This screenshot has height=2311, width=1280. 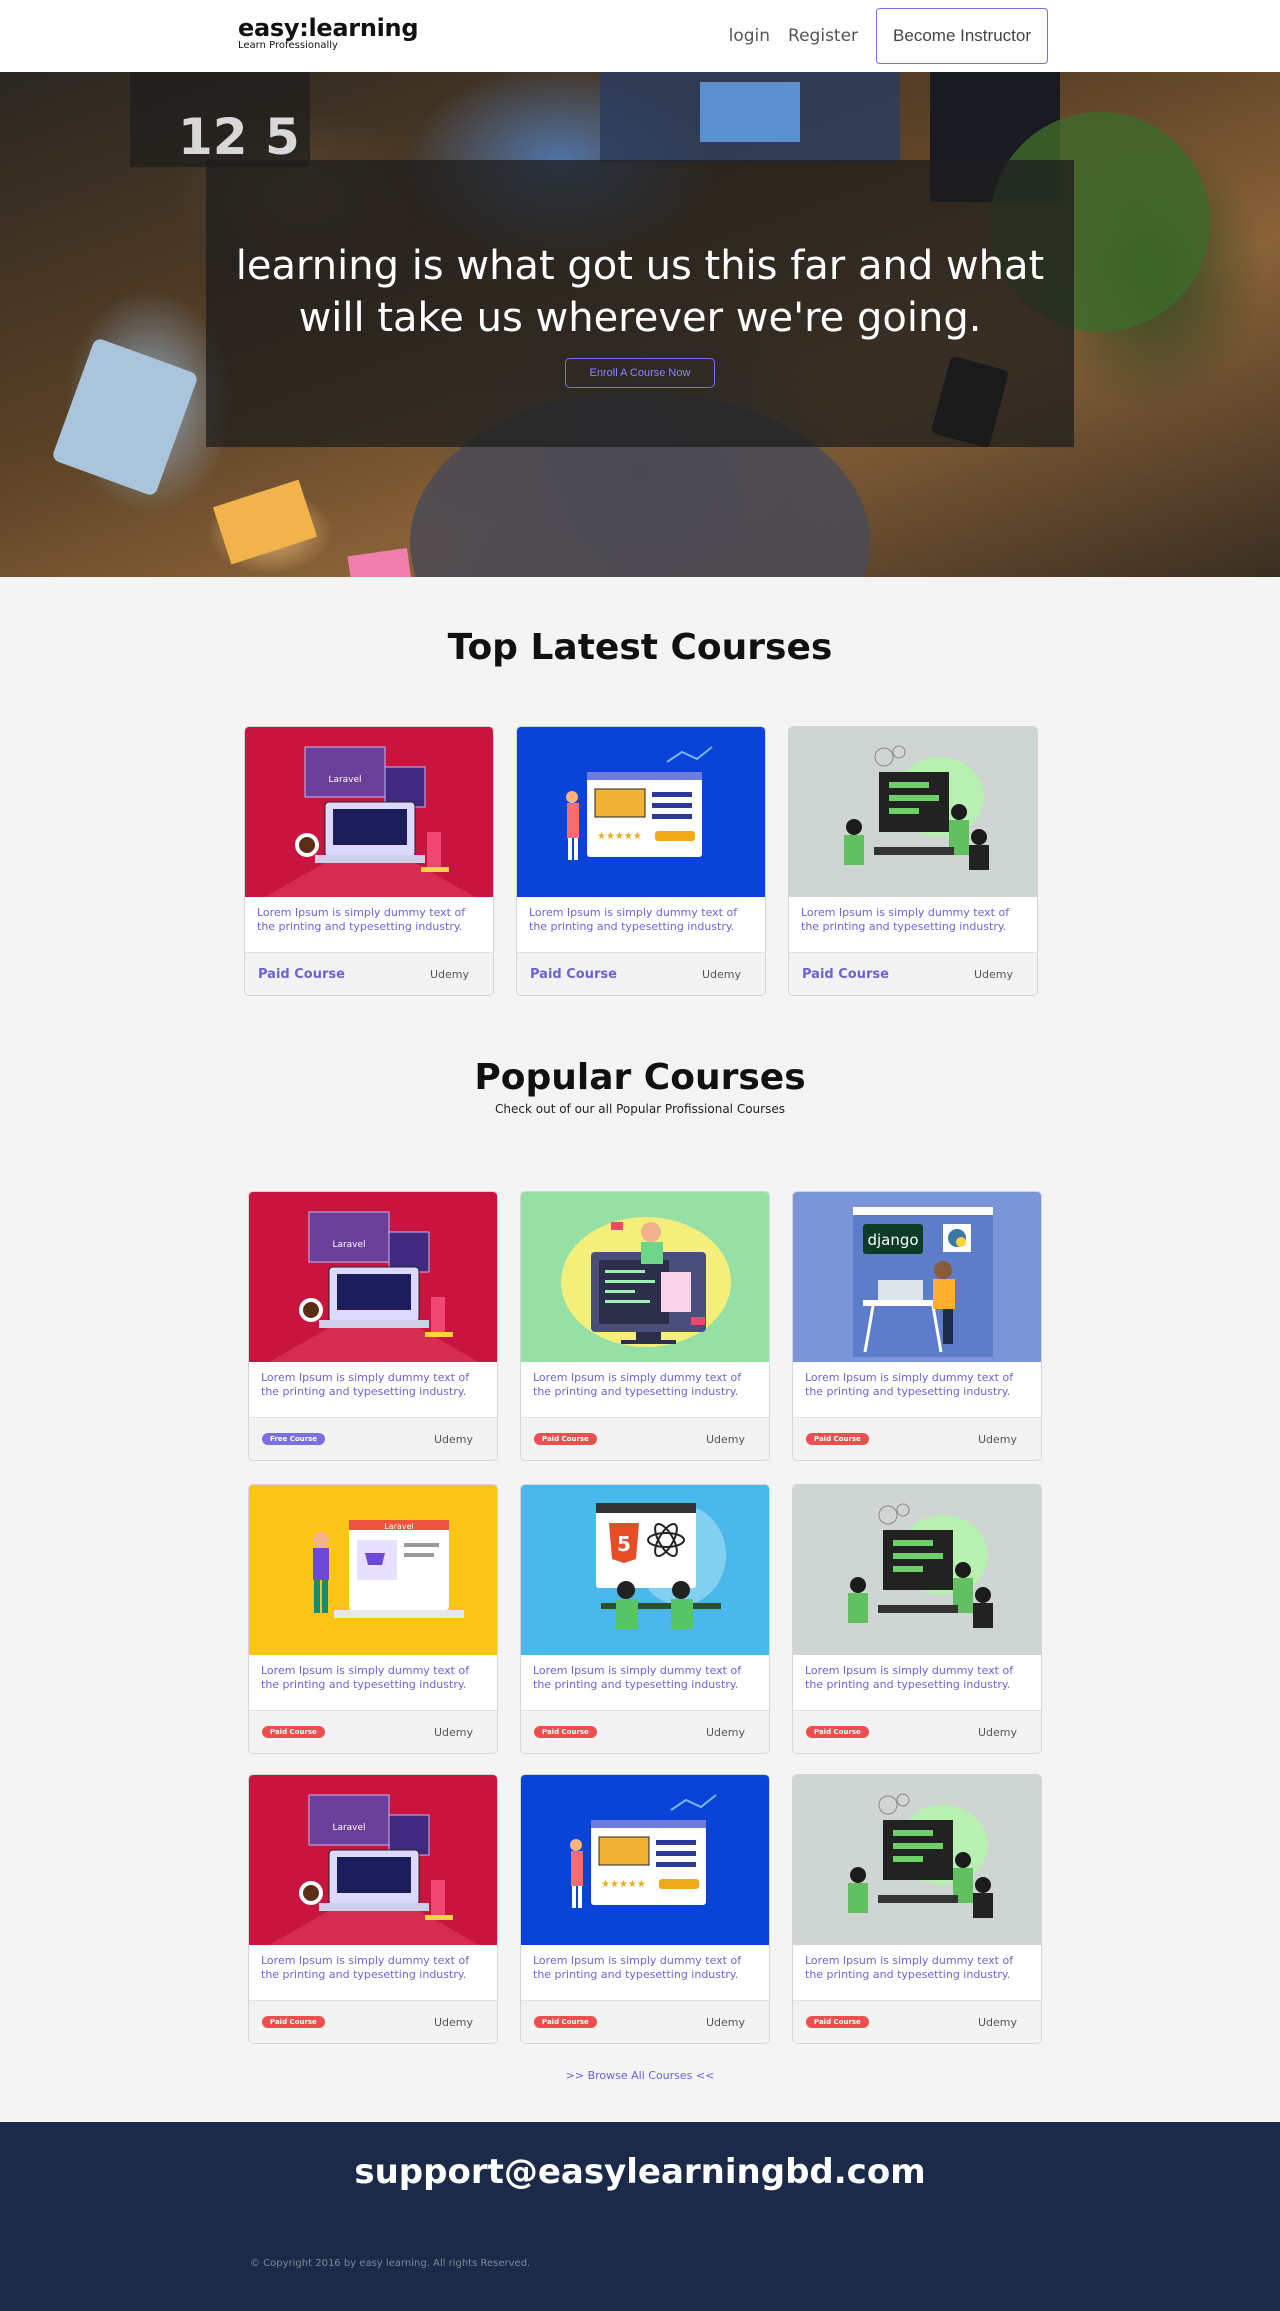 What do you see at coordinates (640, 2075) in the screenshot?
I see `browse-all-courses-link: >> Browse All Courses <<` at bounding box center [640, 2075].